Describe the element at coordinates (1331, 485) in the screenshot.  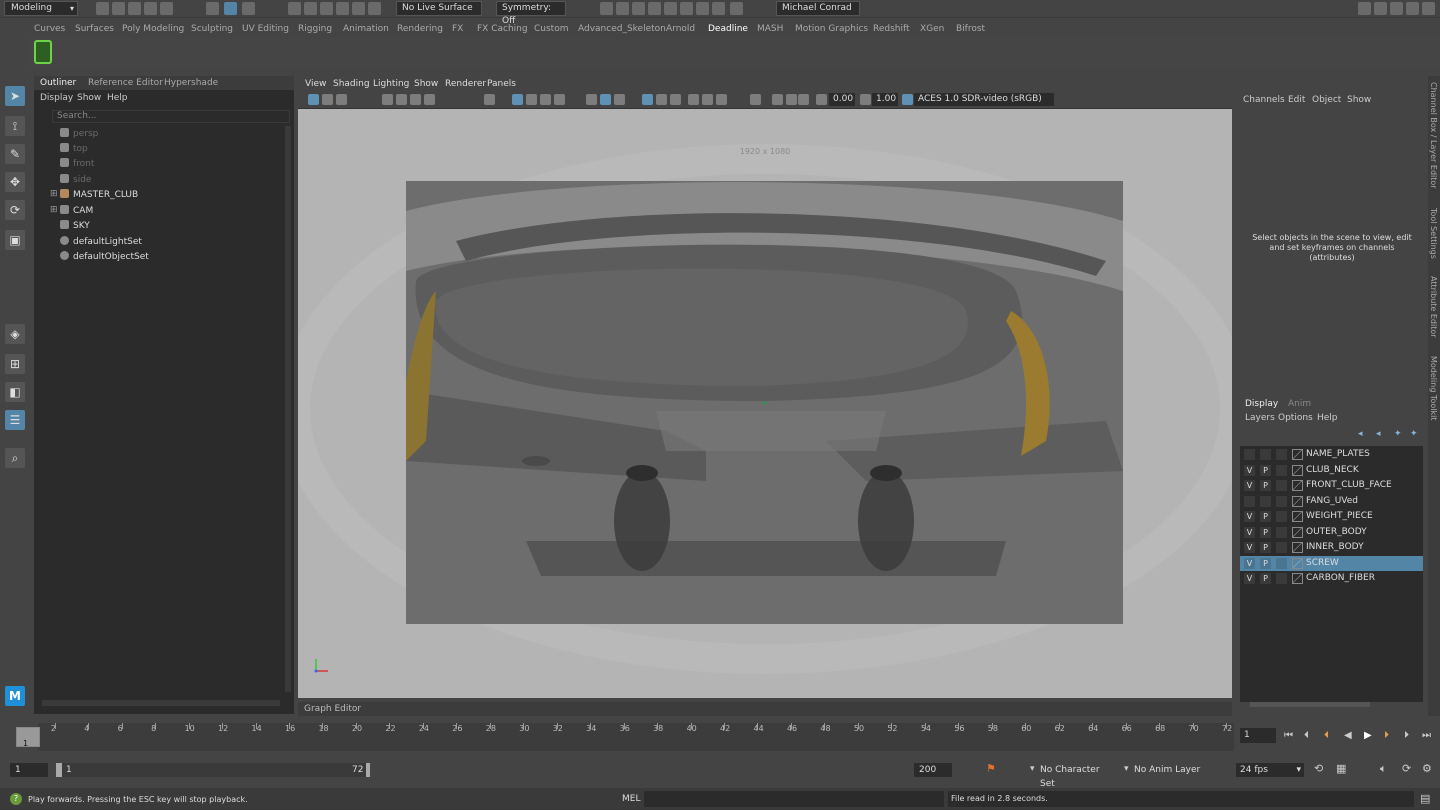
I see `layer-row: V P FRONT_CLUB_FACE` at that location.